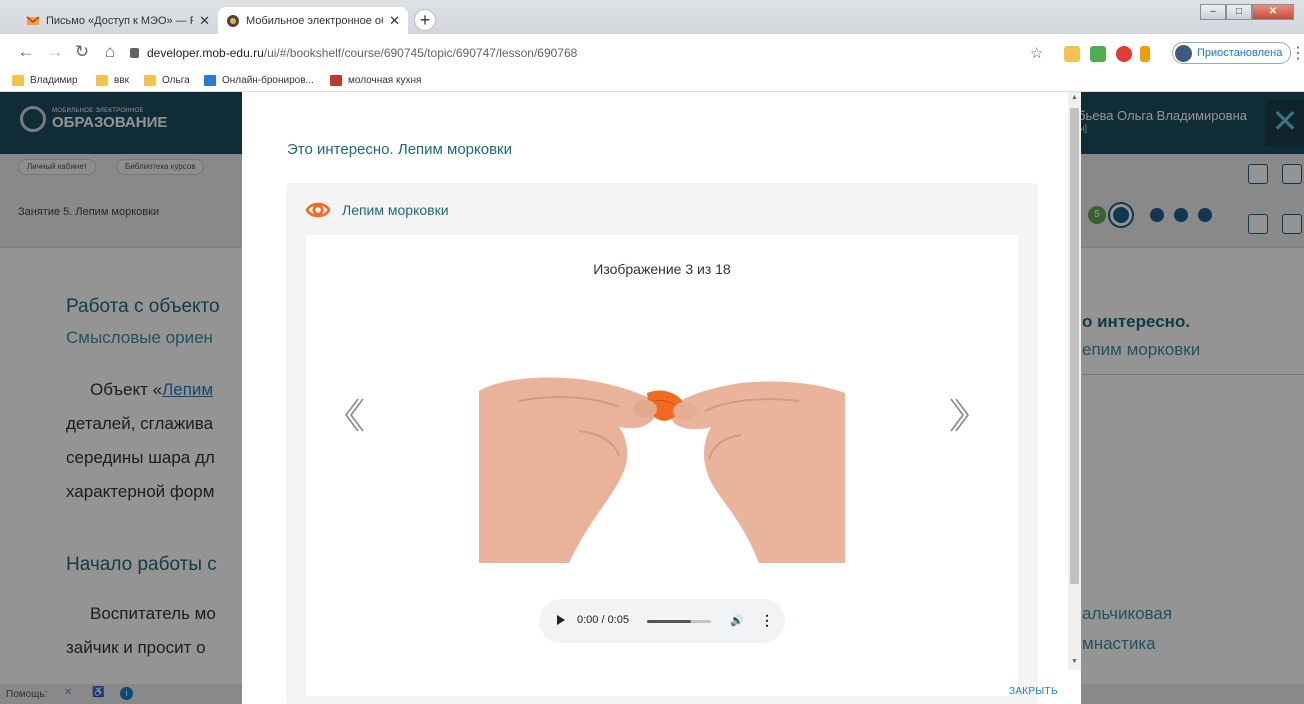  I want to click on home-icon: ⌂, so click(110, 52).